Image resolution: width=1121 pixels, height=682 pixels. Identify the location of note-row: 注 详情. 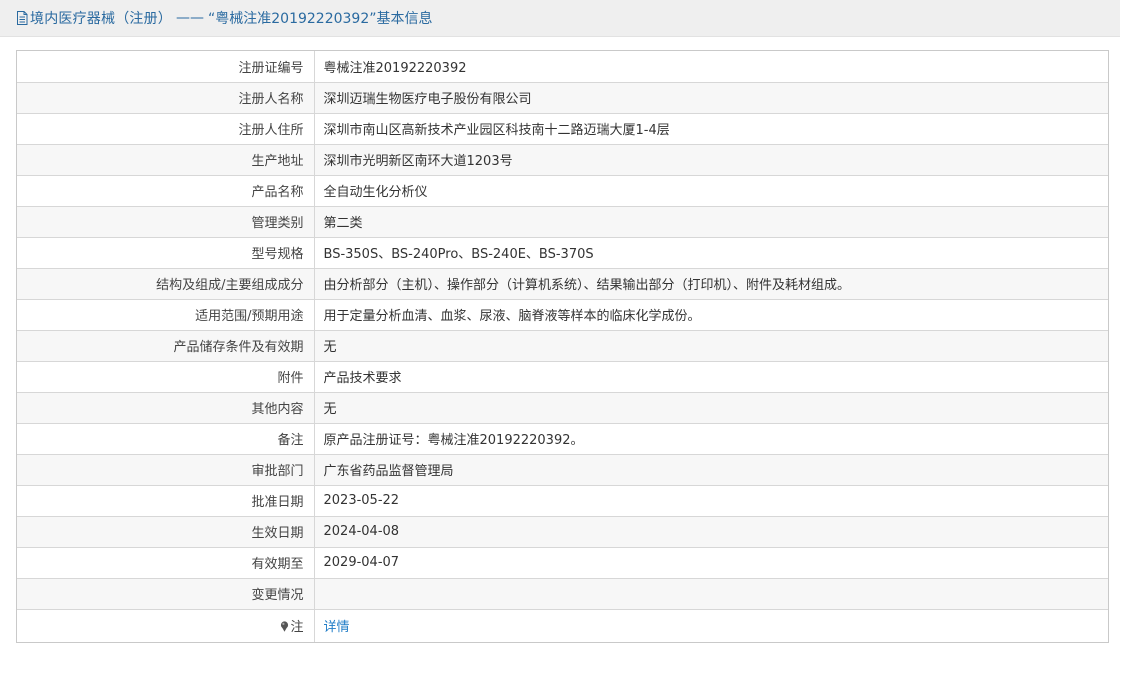
(562, 625).